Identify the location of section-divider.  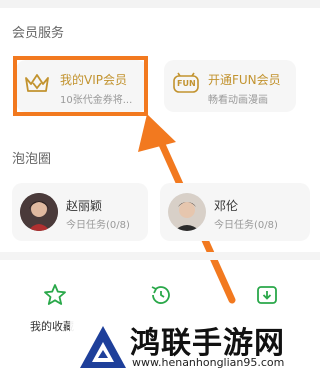
(160, 256).